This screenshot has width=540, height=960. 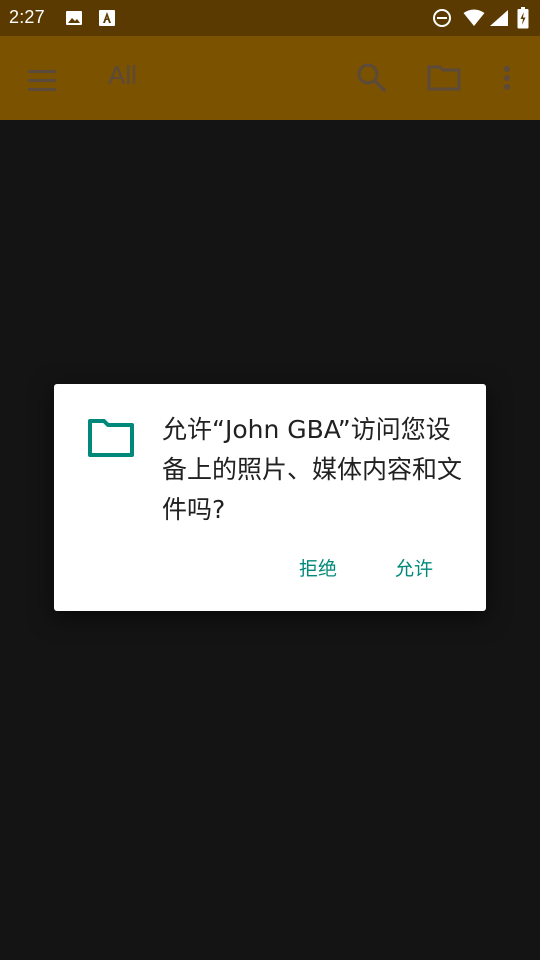 I want to click on more-vert-icon, so click(x=507, y=78).